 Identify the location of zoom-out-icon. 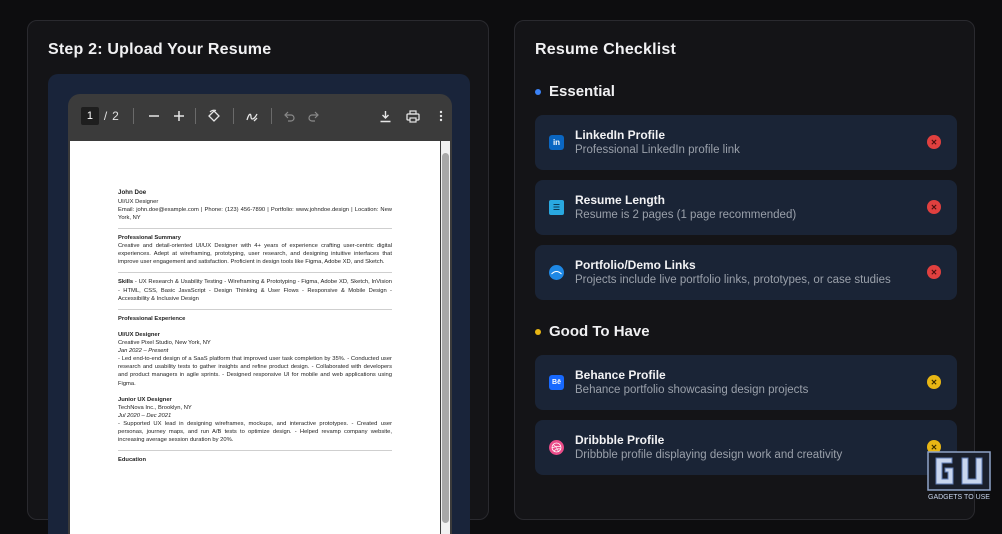
(154, 116).